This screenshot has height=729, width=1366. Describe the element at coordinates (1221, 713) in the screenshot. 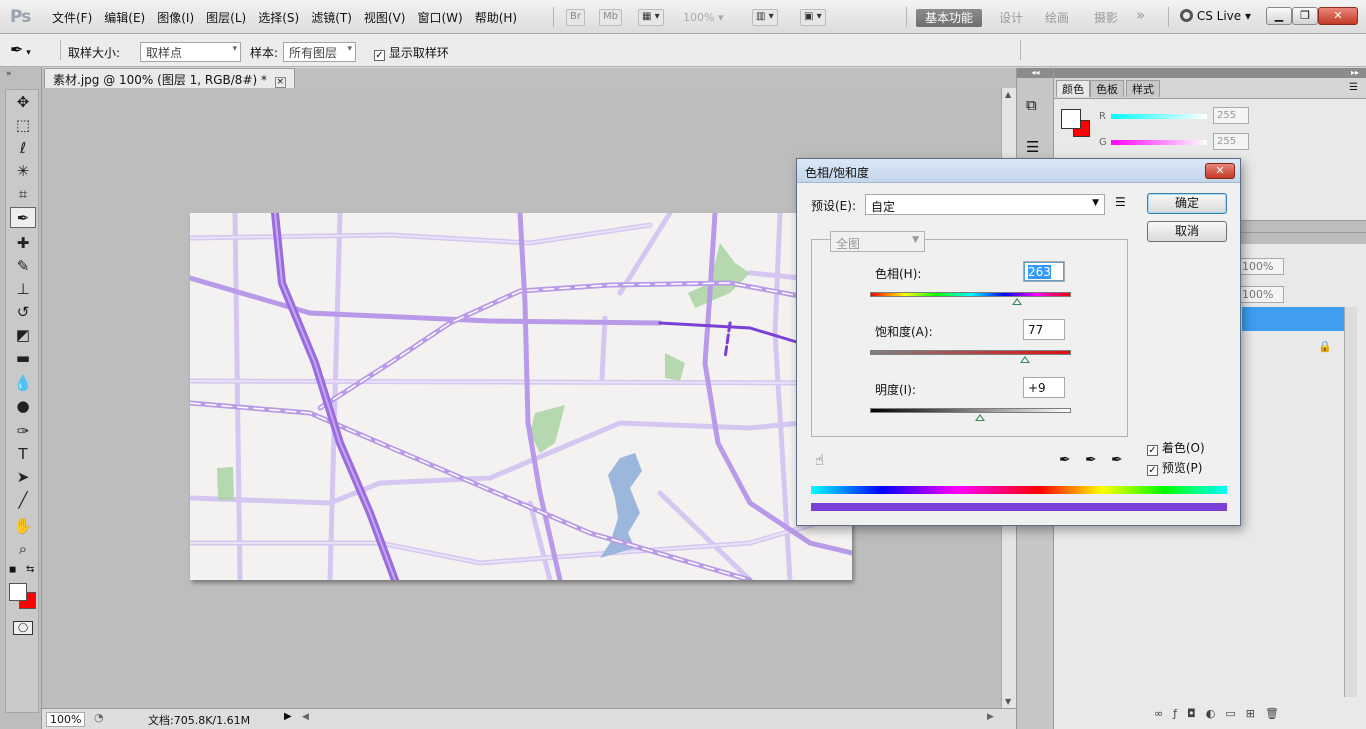

I see `layers-footer-icons: ∞ƒ◘◐▭⊞🗑` at that location.